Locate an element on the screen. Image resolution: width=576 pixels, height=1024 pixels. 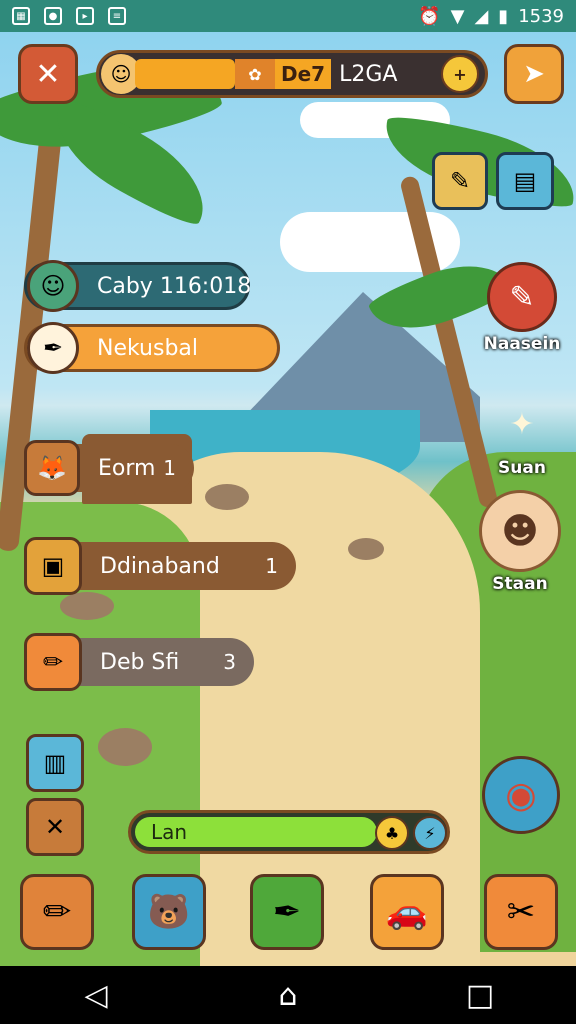
battery-icon: ▮ is located at coordinates (503, 16).